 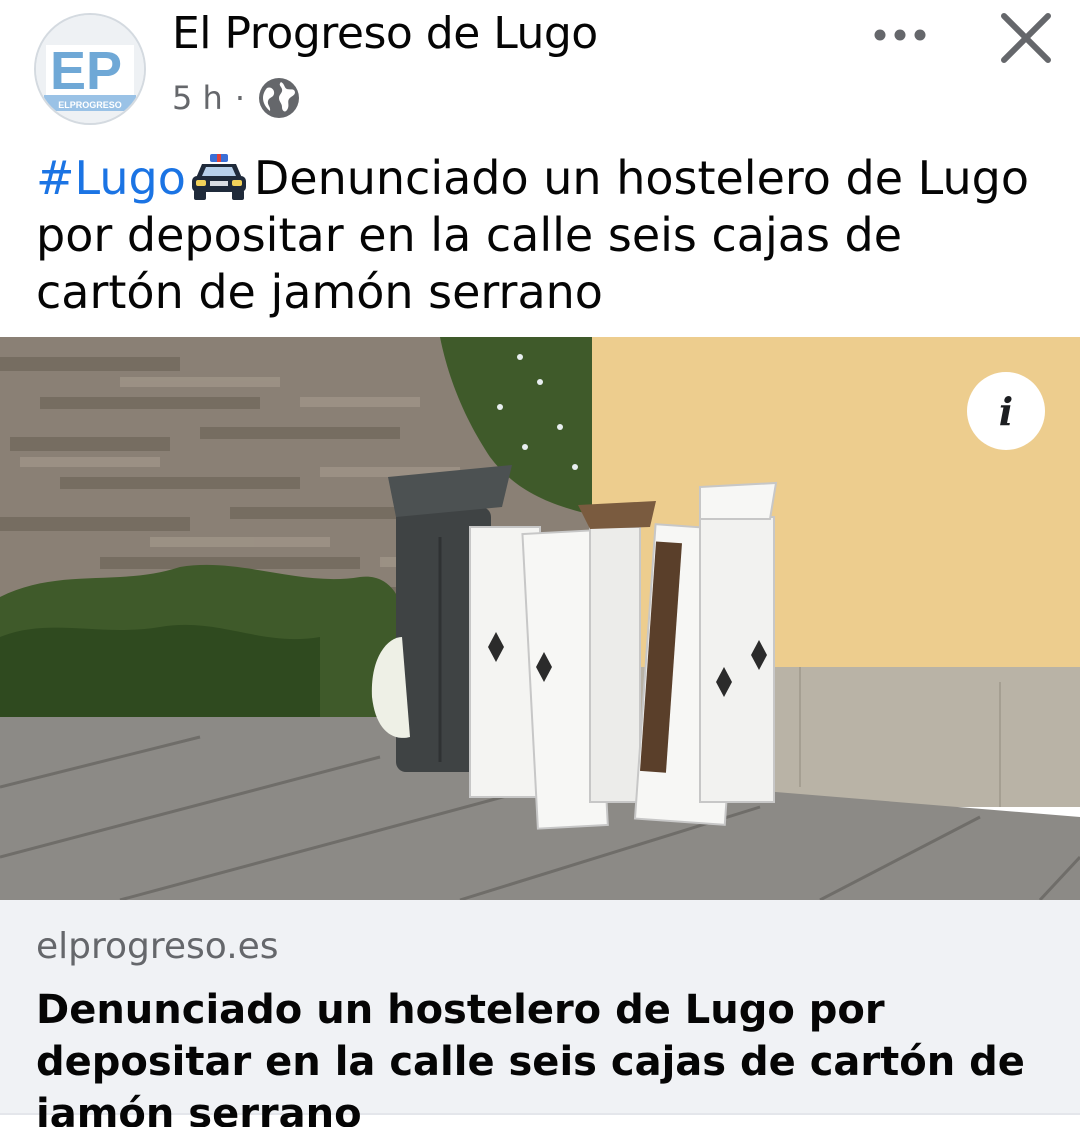 I want to click on post-time: 5 h, so click(x=197, y=98).